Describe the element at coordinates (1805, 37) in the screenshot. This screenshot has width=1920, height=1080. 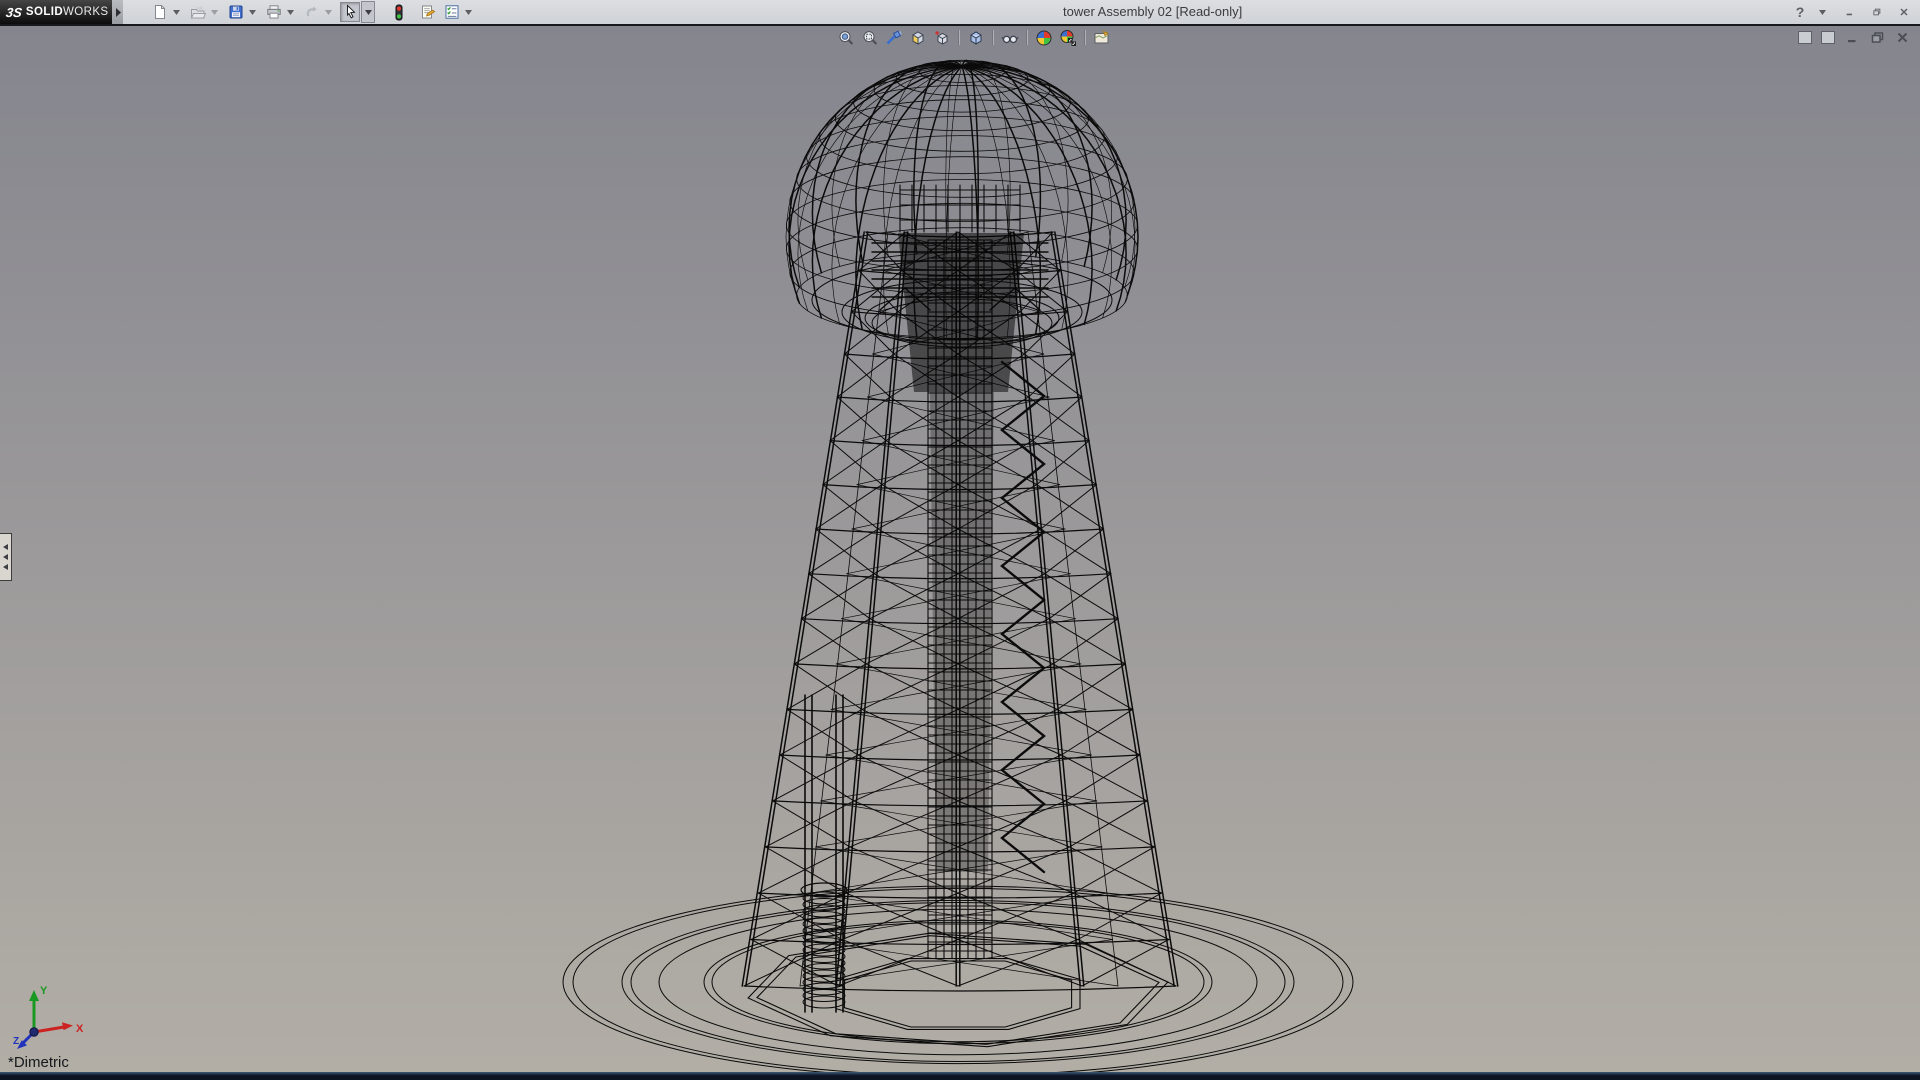
I see `pane-left-button` at that location.